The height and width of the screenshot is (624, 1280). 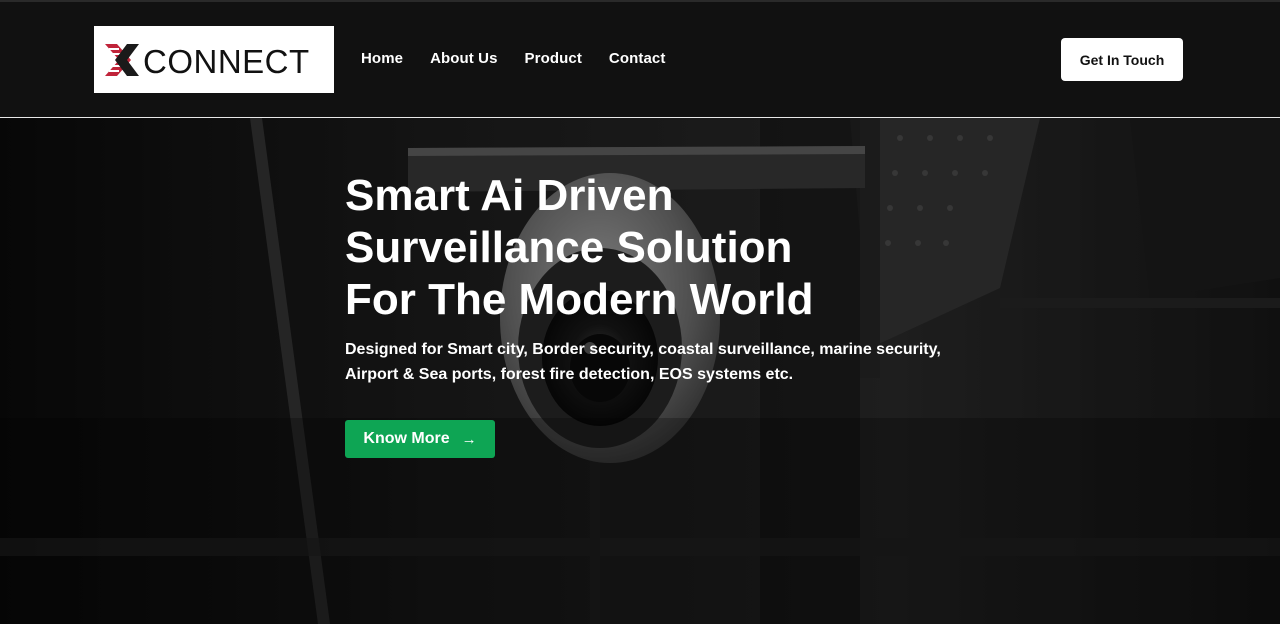 What do you see at coordinates (406, 438) in the screenshot?
I see `know-more-label: Know More` at bounding box center [406, 438].